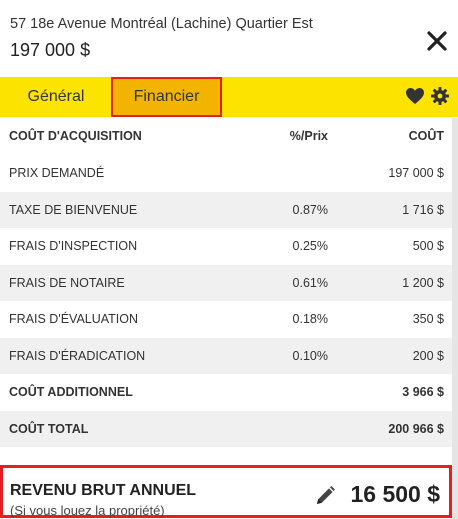 The height and width of the screenshot is (519, 458). I want to click on row-cost: 500 $, so click(428, 246).